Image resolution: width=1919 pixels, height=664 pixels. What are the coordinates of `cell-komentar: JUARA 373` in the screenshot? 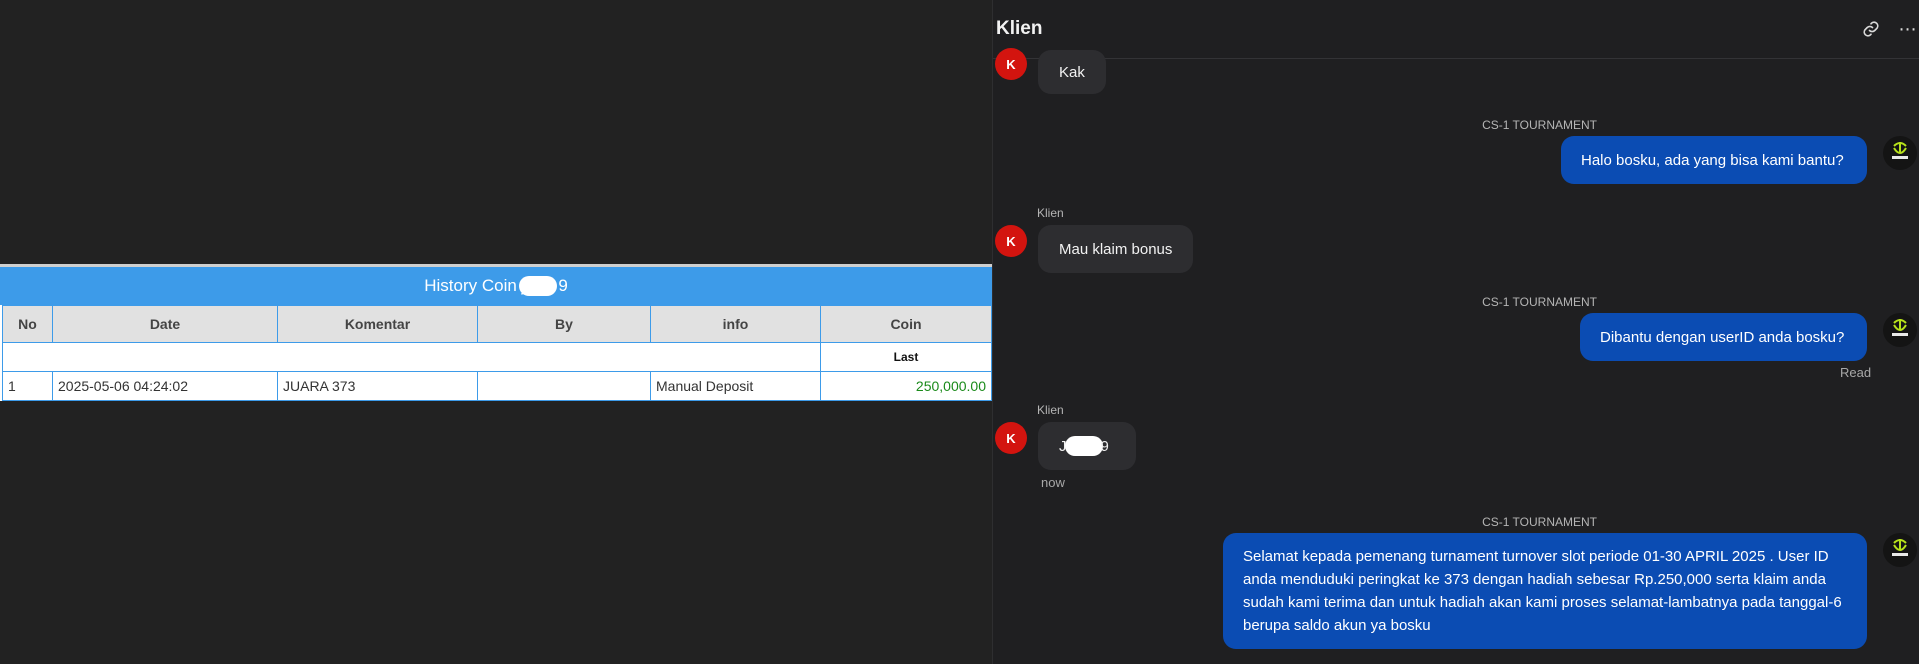 It's located at (377, 386).